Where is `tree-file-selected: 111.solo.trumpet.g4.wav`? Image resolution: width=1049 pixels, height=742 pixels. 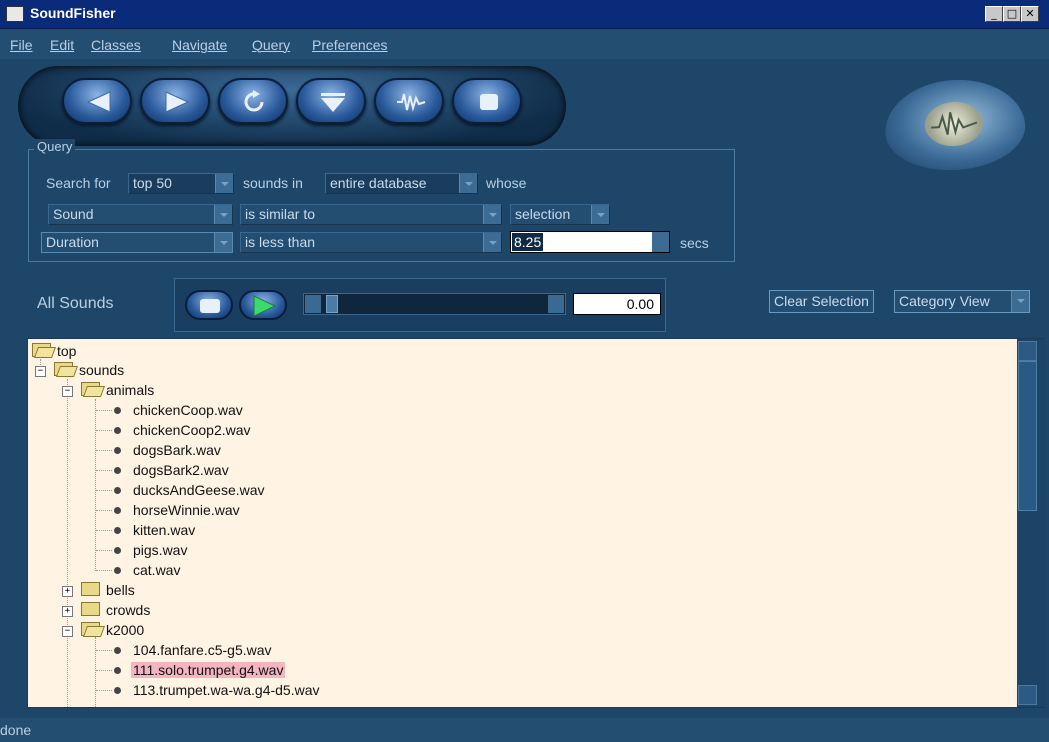
tree-file-selected: 111.solo.trumpet.g4.wav is located at coordinates (200, 670).